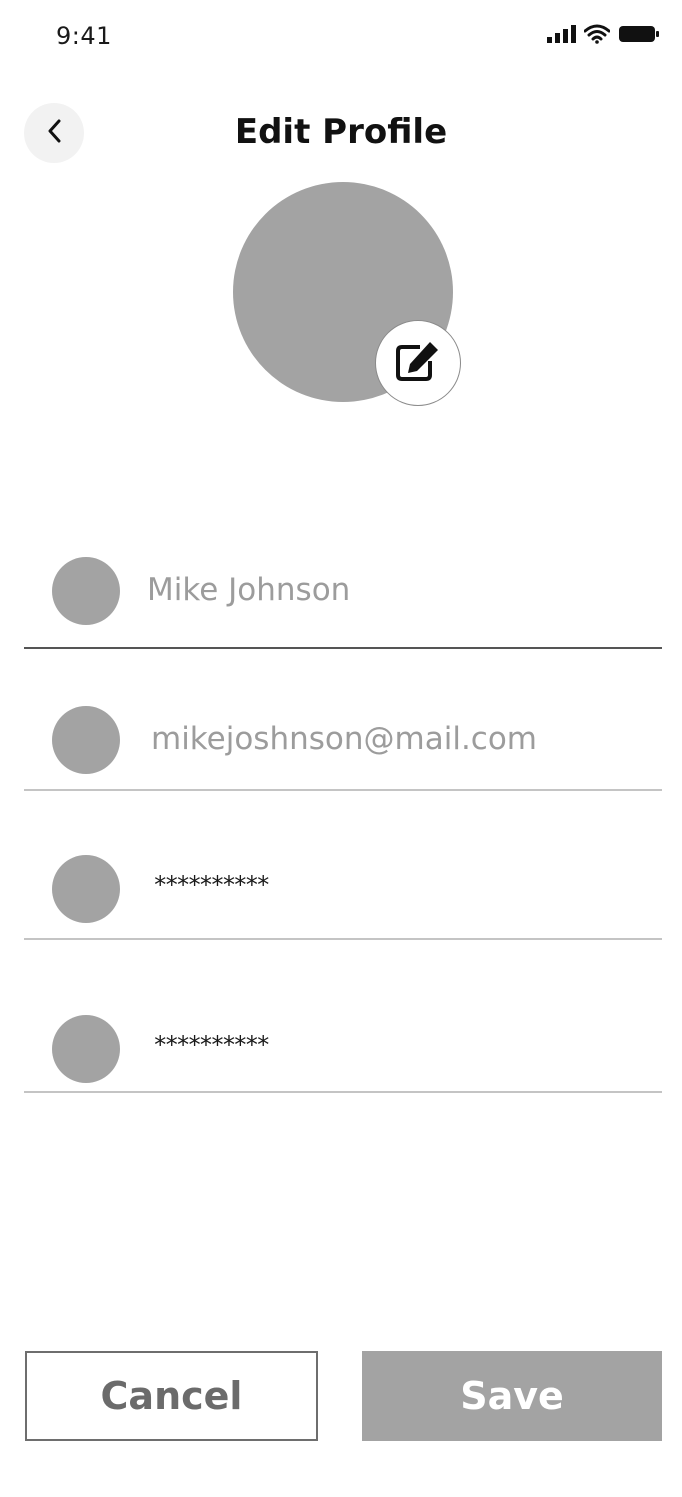  Describe the element at coordinates (86, 740) in the screenshot. I see `email-field-icon` at that location.